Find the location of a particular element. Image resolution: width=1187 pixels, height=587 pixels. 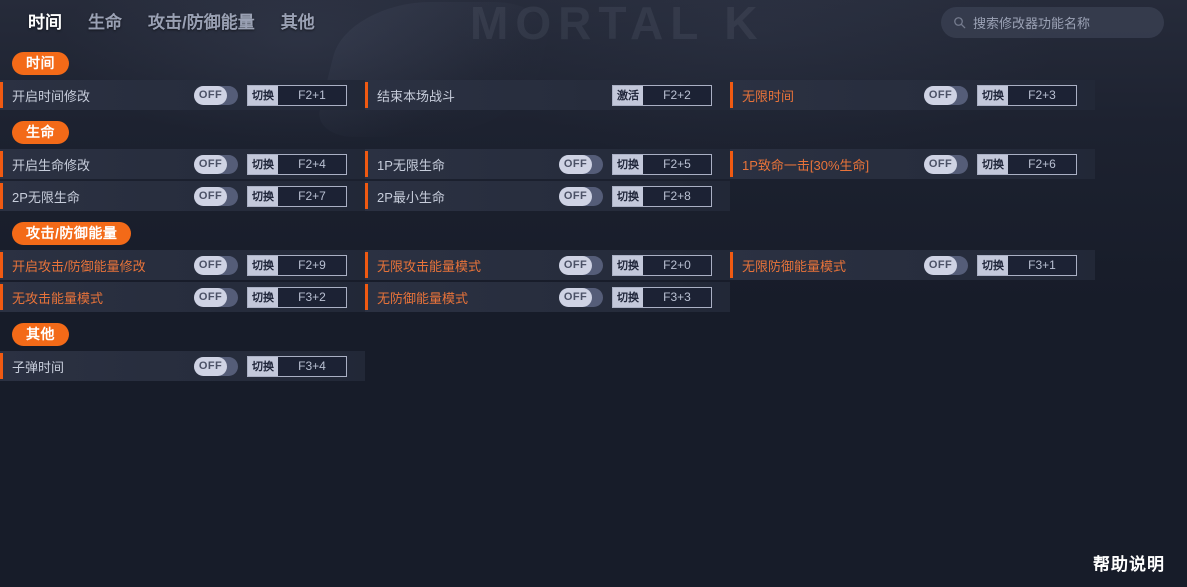

section-rows: 子弹时间 OFF 切换 F3+4 is located at coordinates (593, 367).